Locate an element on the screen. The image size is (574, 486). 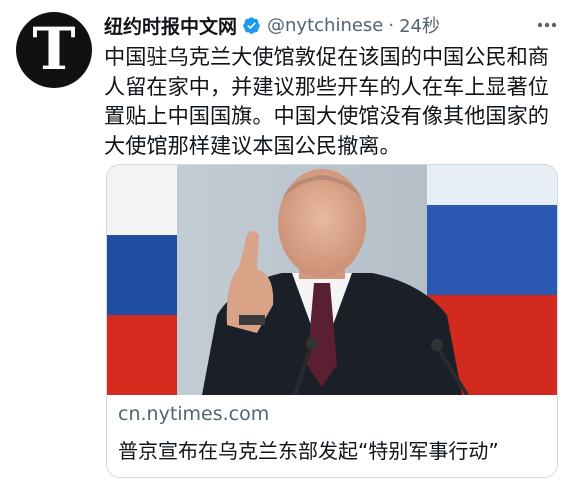
timestamp: 24秒 is located at coordinates (419, 25).